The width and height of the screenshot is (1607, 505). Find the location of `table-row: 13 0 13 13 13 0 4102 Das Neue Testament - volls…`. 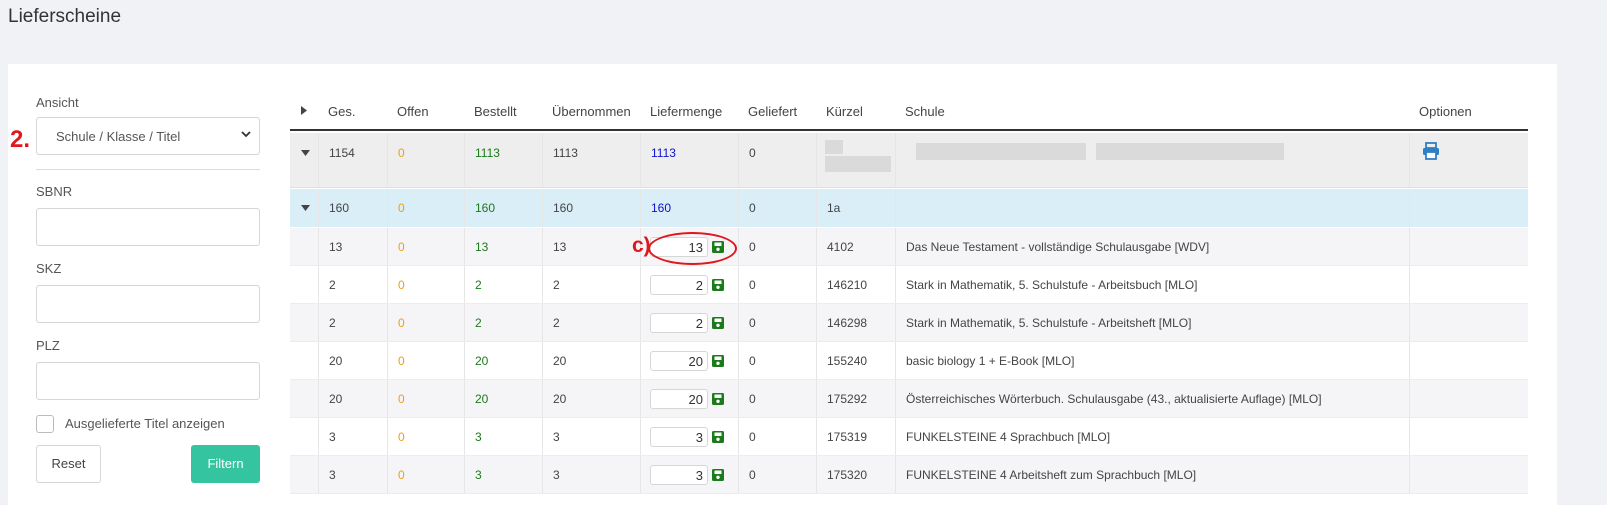

table-row: 13 0 13 13 13 0 4102 Das Neue Testament - volls… is located at coordinates (909, 247).